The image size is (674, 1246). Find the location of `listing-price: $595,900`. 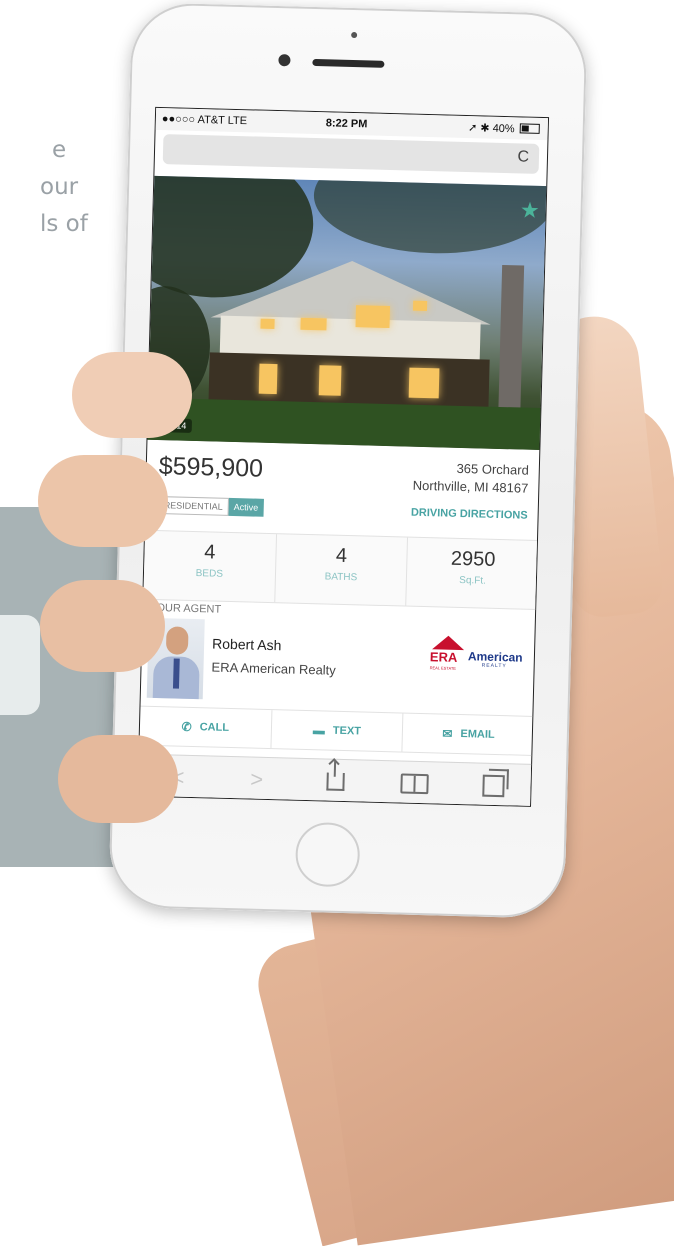

listing-price: $595,900 is located at coordinates (211, 467).